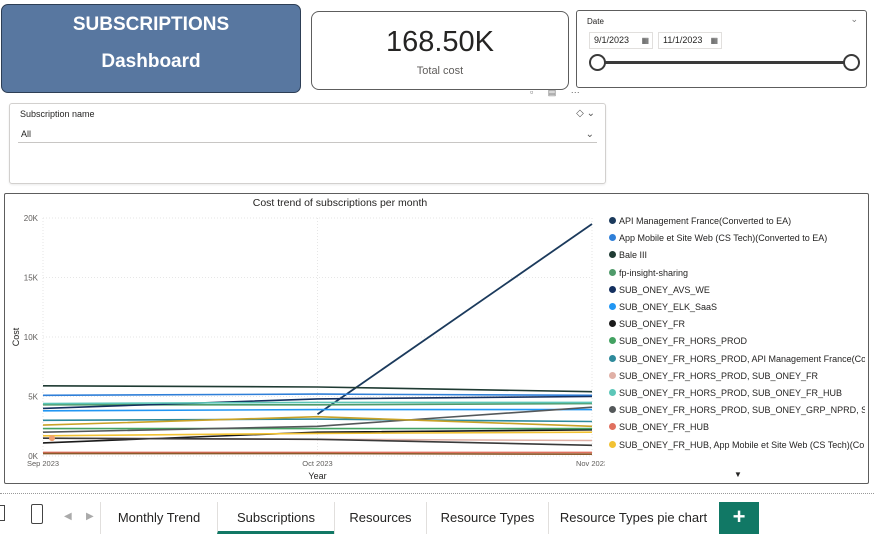  Describe the element at coordinates (43, 463) in the screenshot. I see `x-tick-label: Sep 2023` at that location.